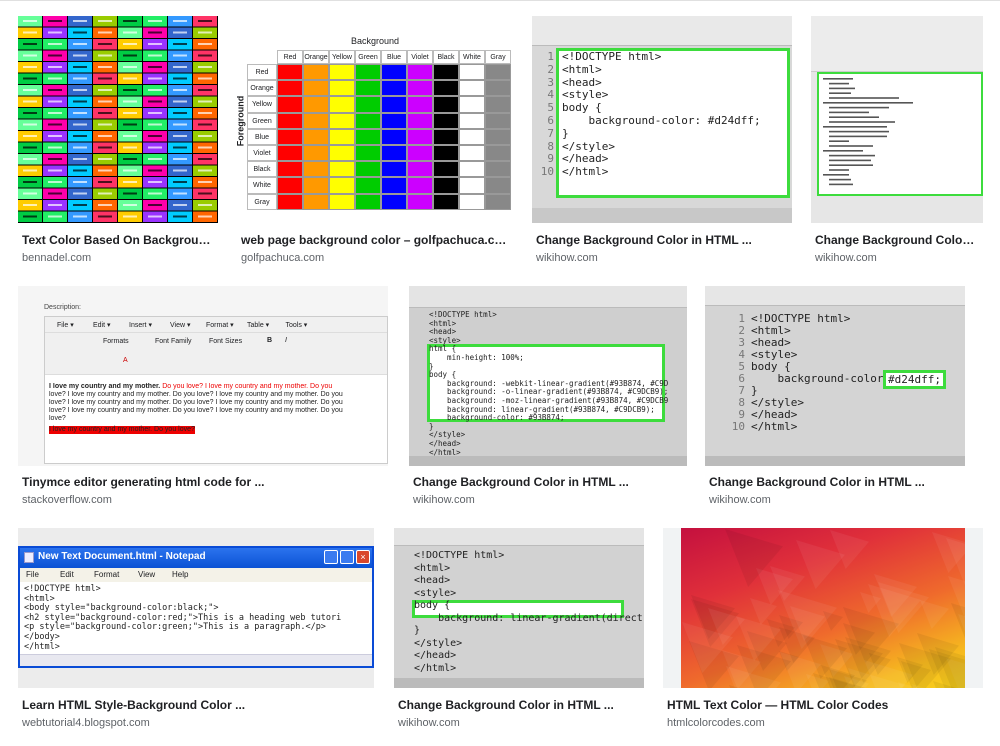 The height and width of the screenshot is (746, 1000). Describe the element at coordinates (375, 258) in the screenshot. I see `result-source: golfpachuca.com` at that location.